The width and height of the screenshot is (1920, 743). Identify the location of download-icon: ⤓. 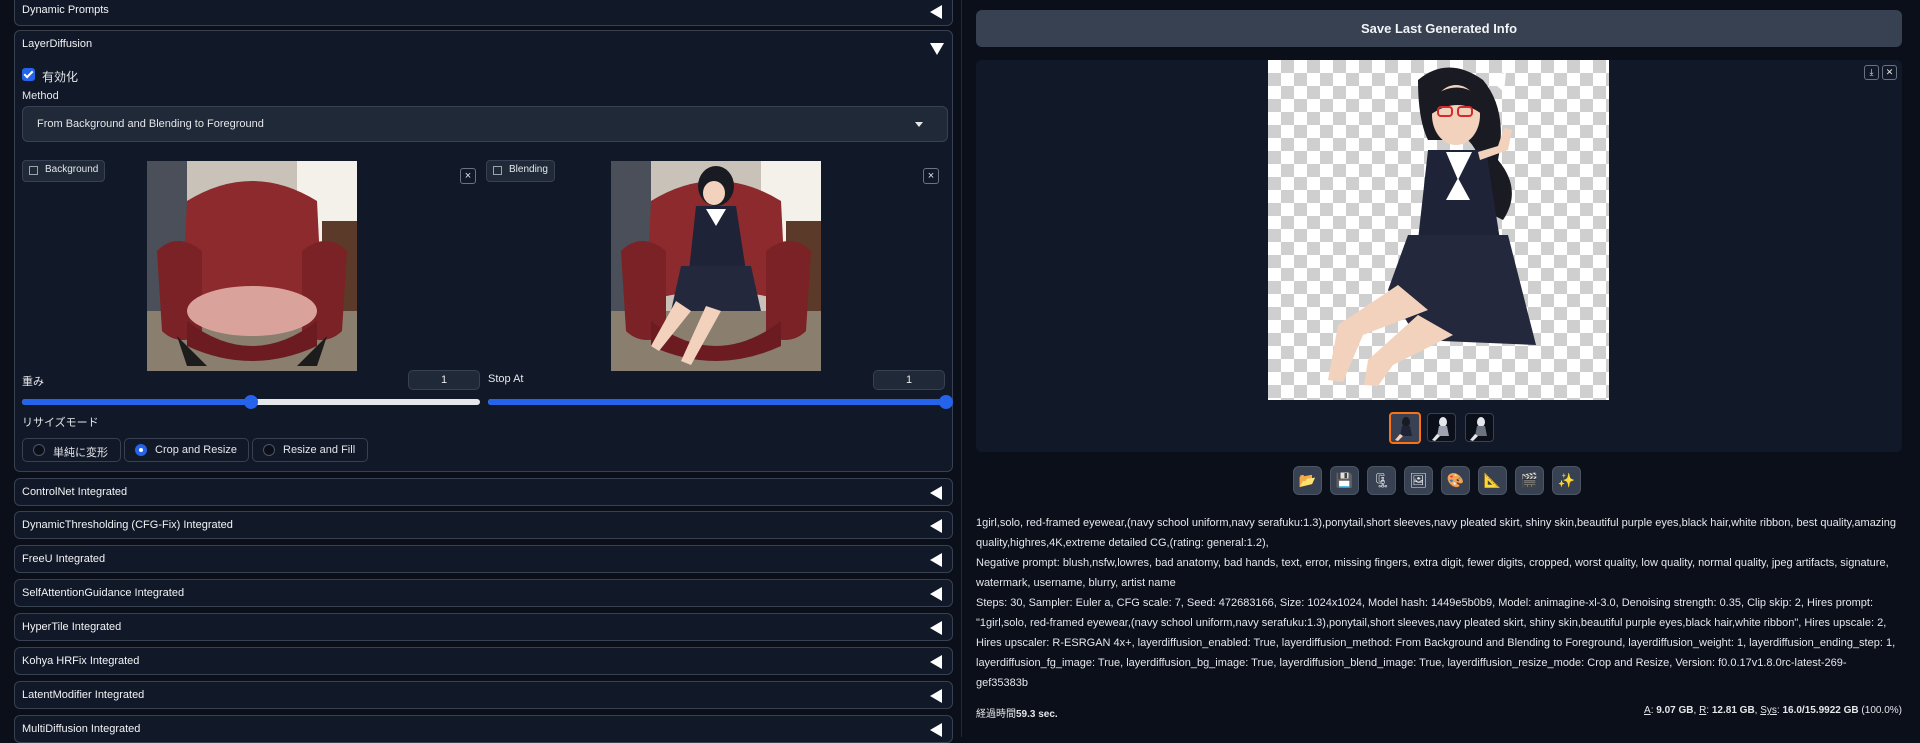
(1871, 72).